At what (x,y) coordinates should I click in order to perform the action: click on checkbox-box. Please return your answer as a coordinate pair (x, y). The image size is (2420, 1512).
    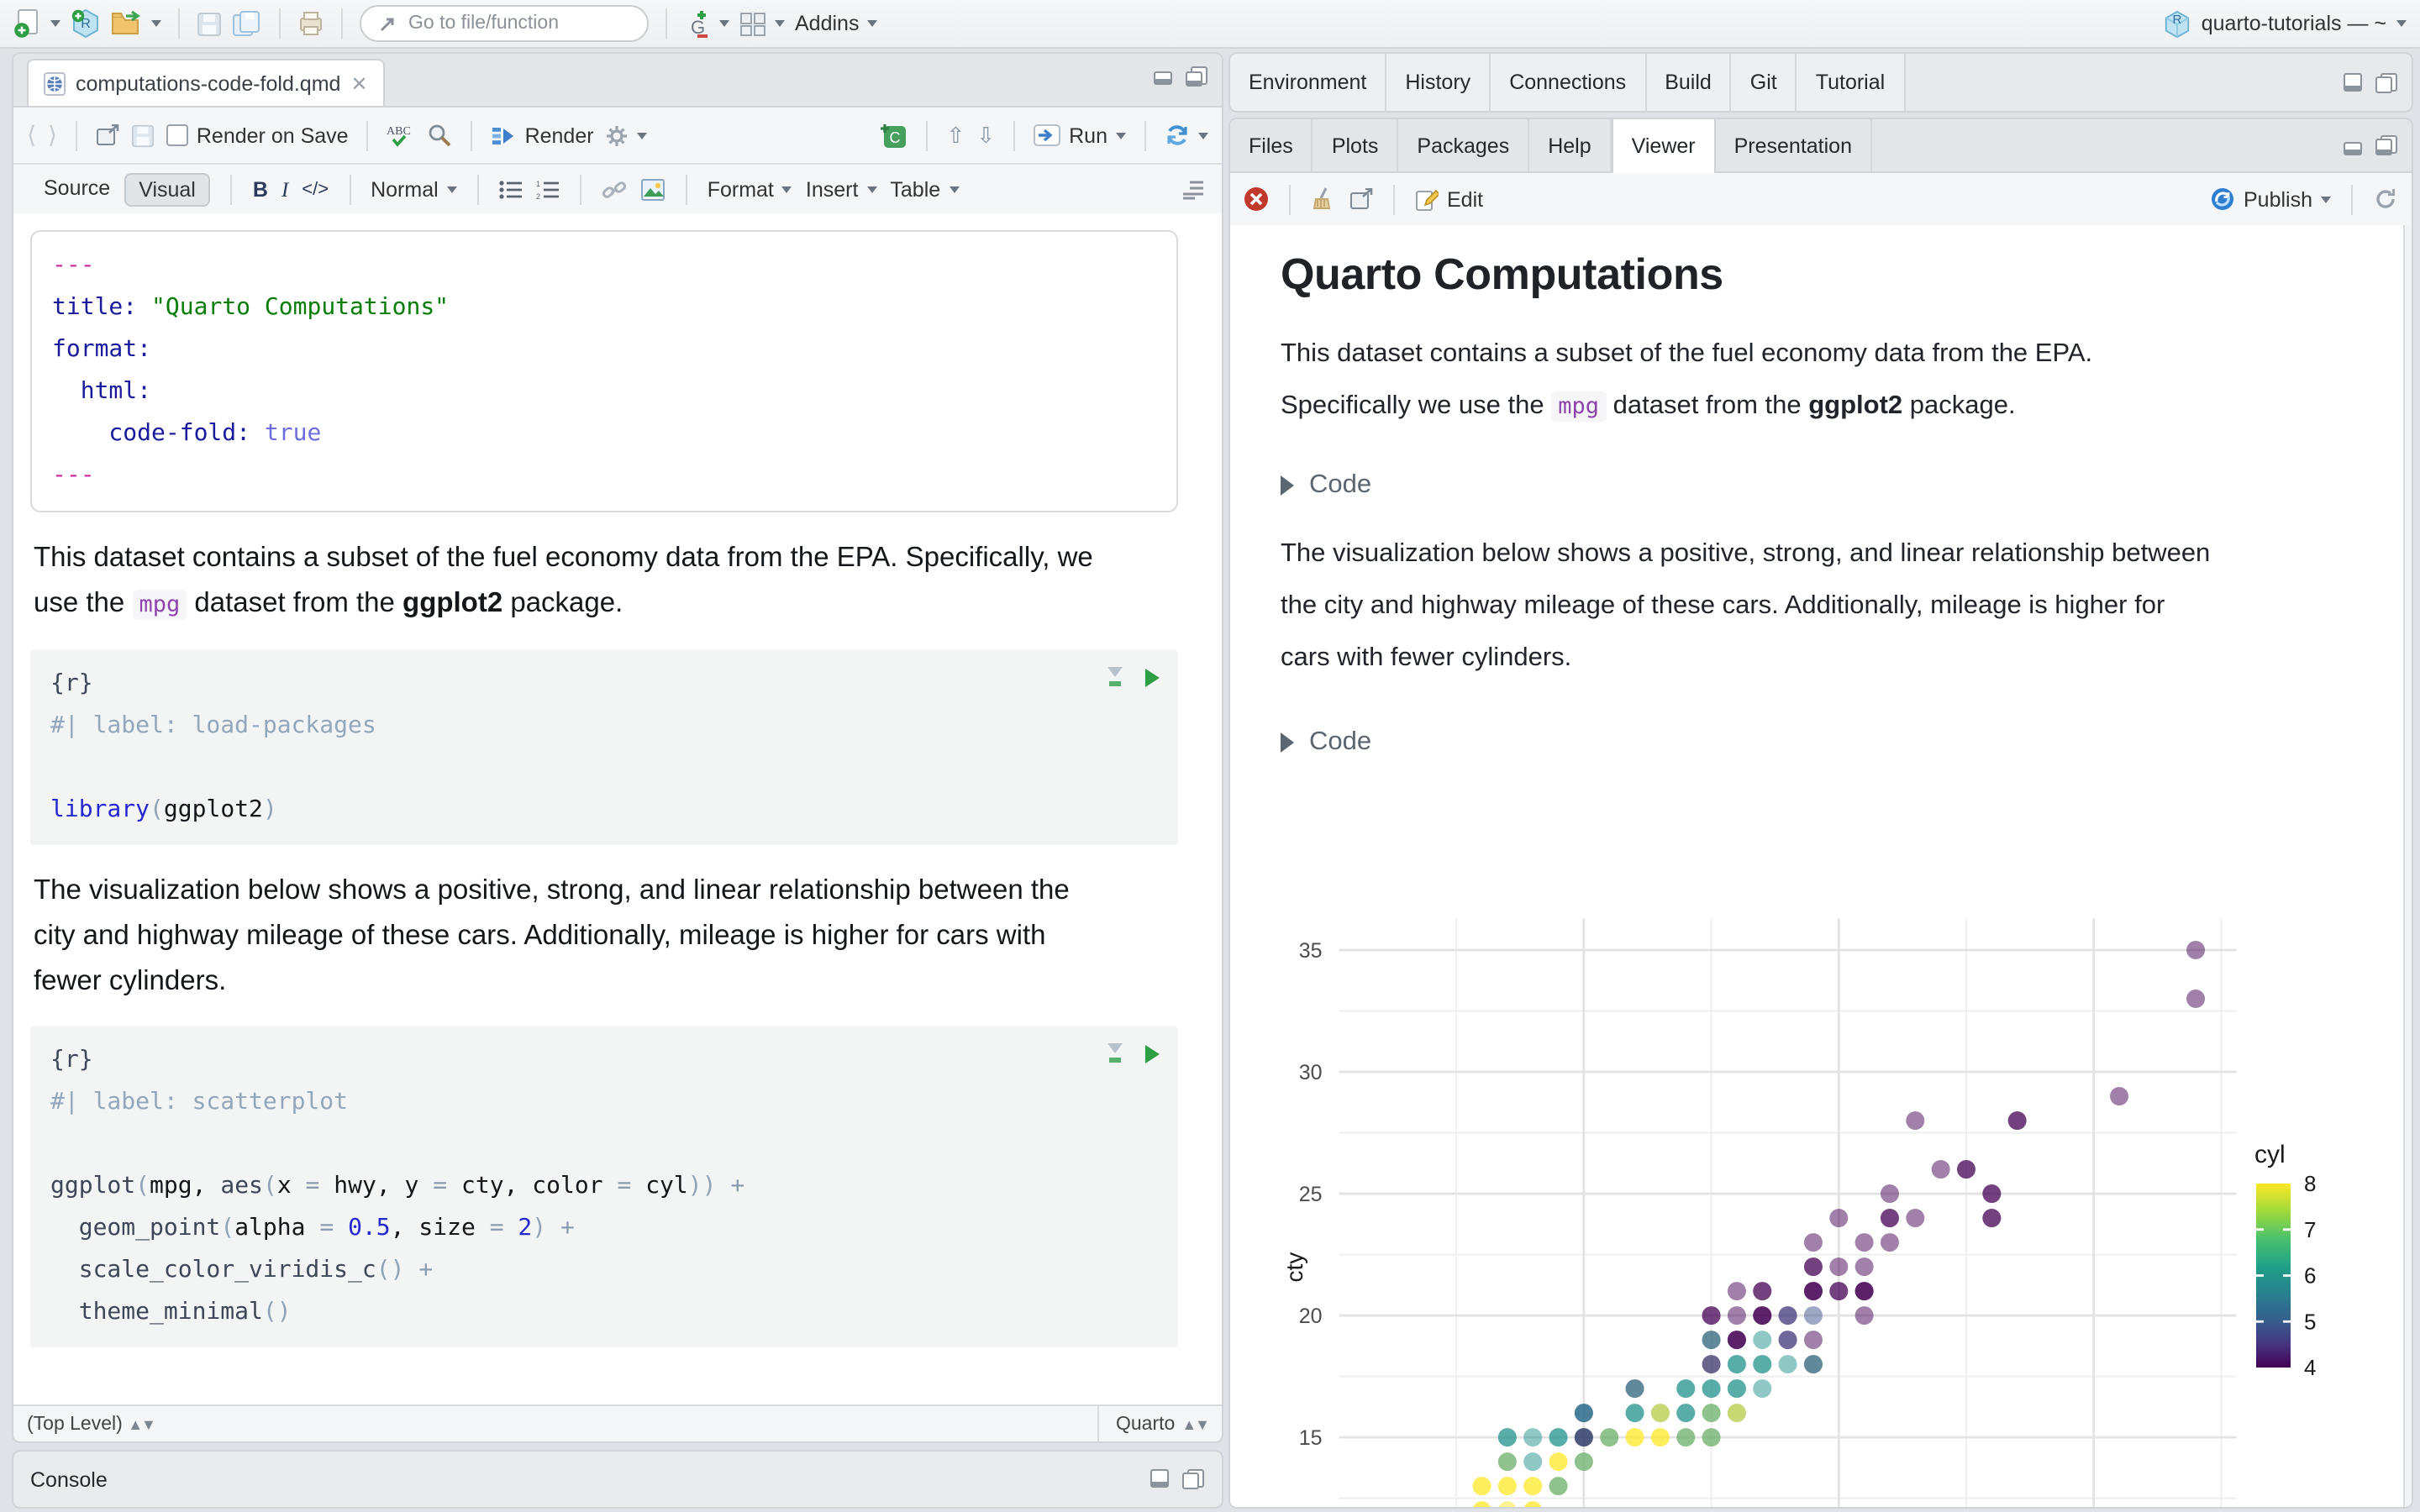
    Looking at the image, I should click on (177, 135).